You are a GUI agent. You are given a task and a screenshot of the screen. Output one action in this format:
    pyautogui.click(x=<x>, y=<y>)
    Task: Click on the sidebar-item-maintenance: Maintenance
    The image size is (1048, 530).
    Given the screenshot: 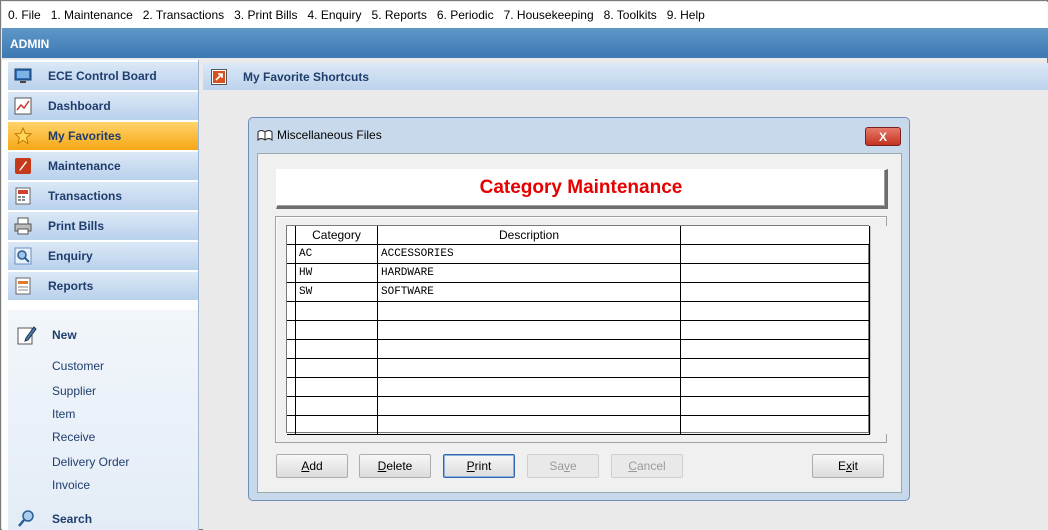 What is the action you would take?
    pyautogui.click(x=103, y=166)
    